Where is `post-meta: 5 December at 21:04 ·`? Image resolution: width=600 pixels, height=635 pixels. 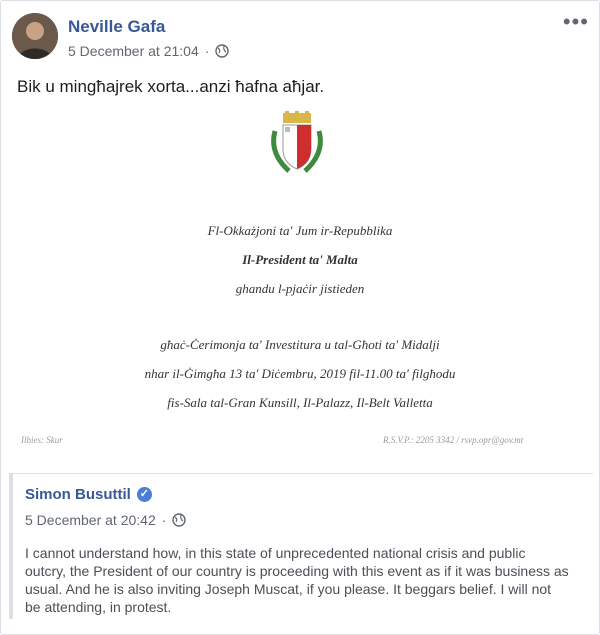 post-meta: 5 December at 21:04 · is located at coordinates (149, 51).